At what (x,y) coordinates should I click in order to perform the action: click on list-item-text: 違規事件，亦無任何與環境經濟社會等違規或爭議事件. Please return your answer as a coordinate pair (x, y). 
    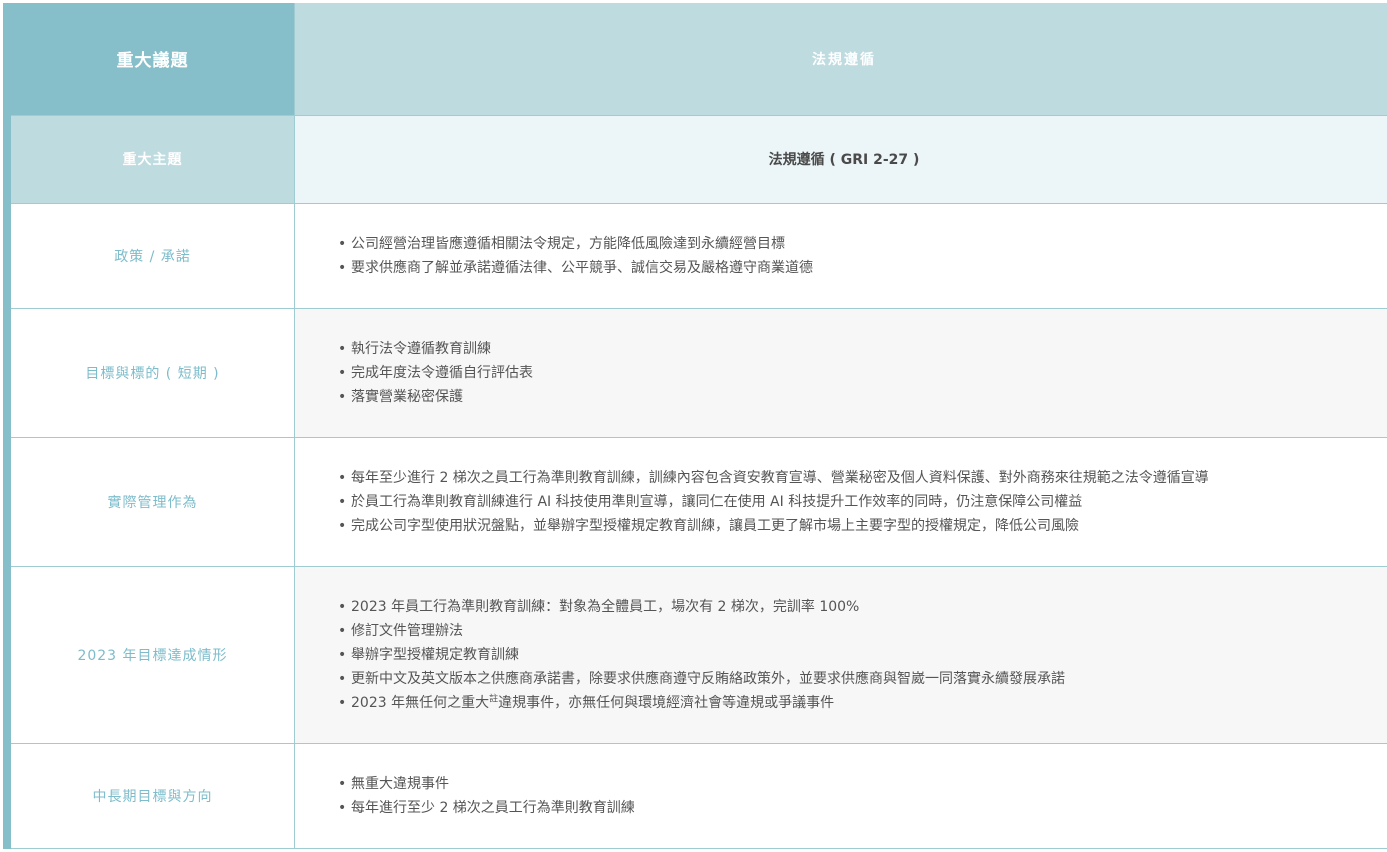
    Looking at the image, I should click on (666, 702).